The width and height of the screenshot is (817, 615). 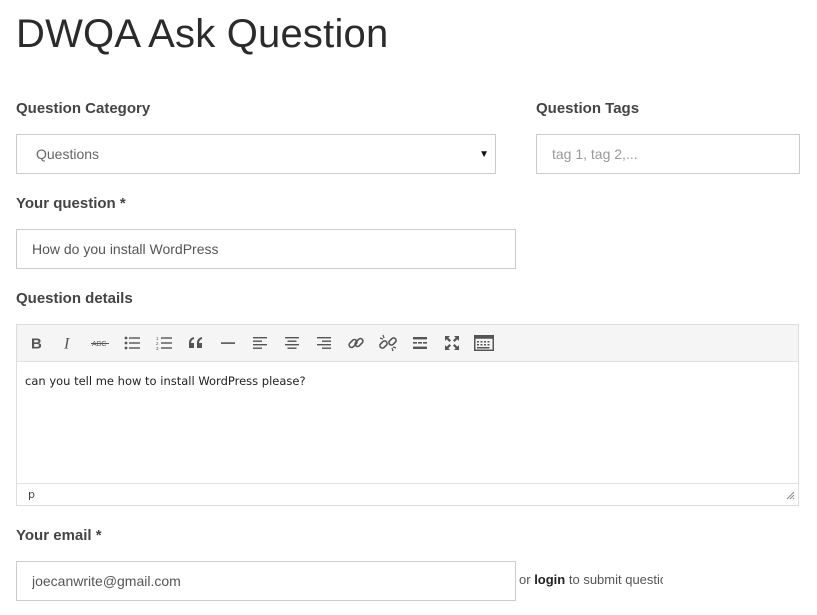 What do you see at coordinates (356, 343) in the screenshot?
I see `link-icon` at bounding box center [356, 343].